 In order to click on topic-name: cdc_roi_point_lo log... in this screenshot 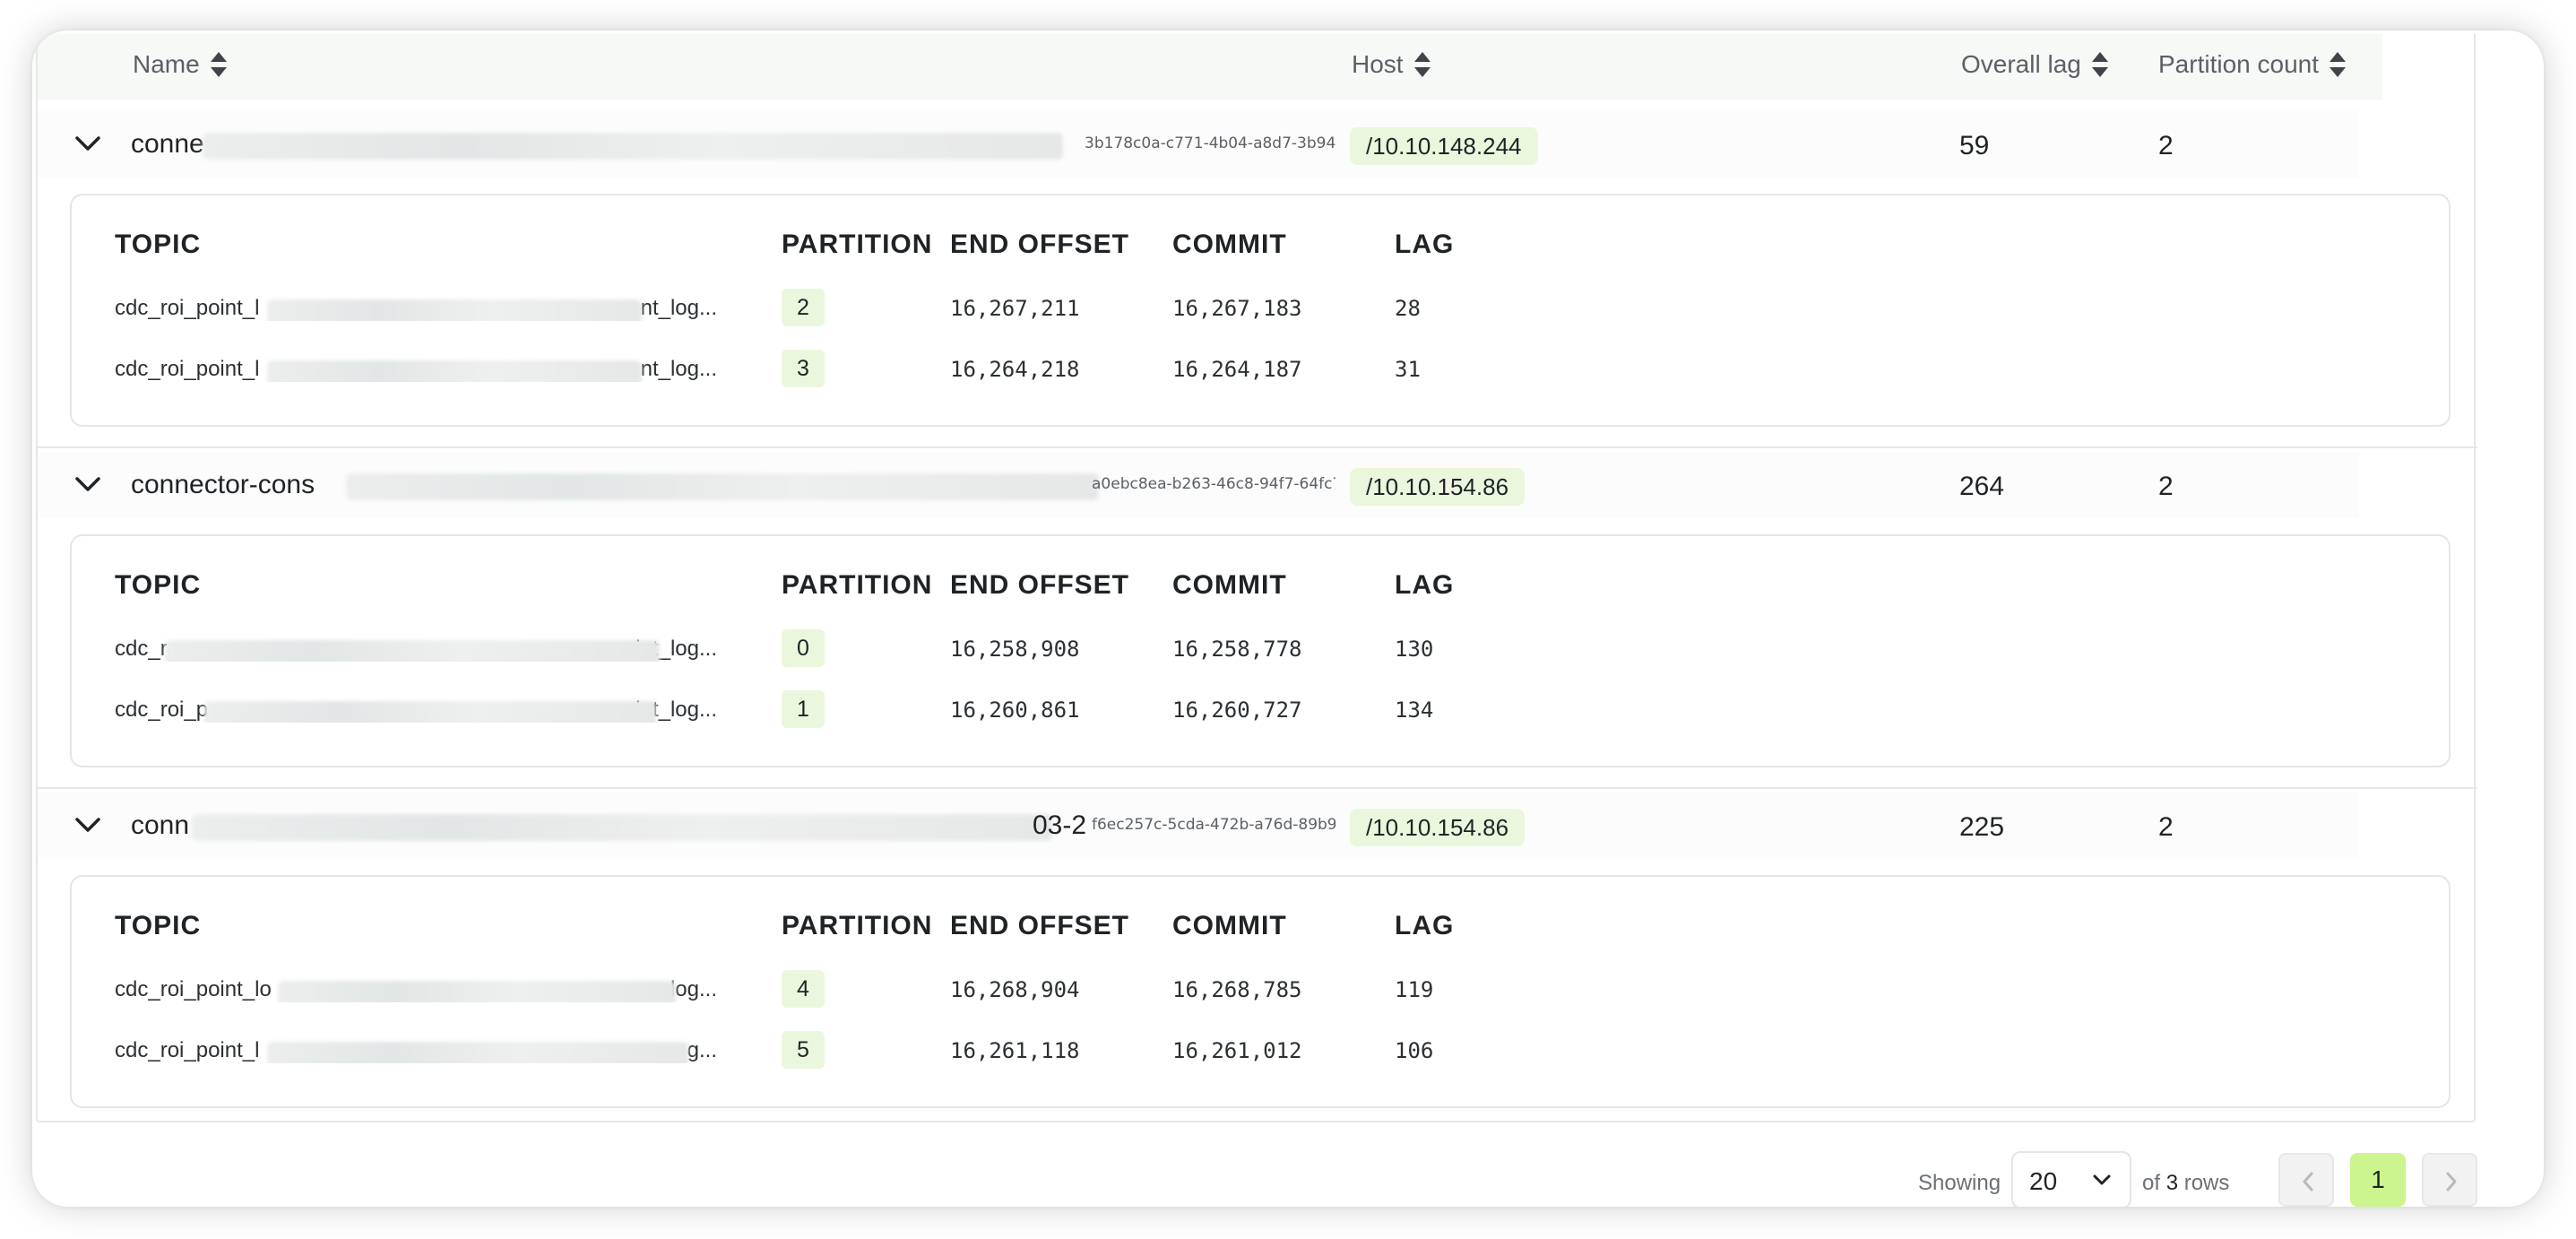, I will do `click(424, 990)`.